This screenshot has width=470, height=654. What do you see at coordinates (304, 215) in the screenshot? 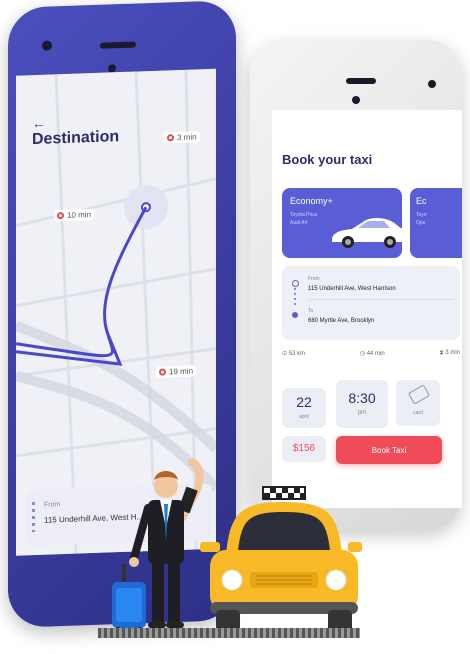
I see `car-subtitle: Toyota Prius` at bounding box center [304, 215].